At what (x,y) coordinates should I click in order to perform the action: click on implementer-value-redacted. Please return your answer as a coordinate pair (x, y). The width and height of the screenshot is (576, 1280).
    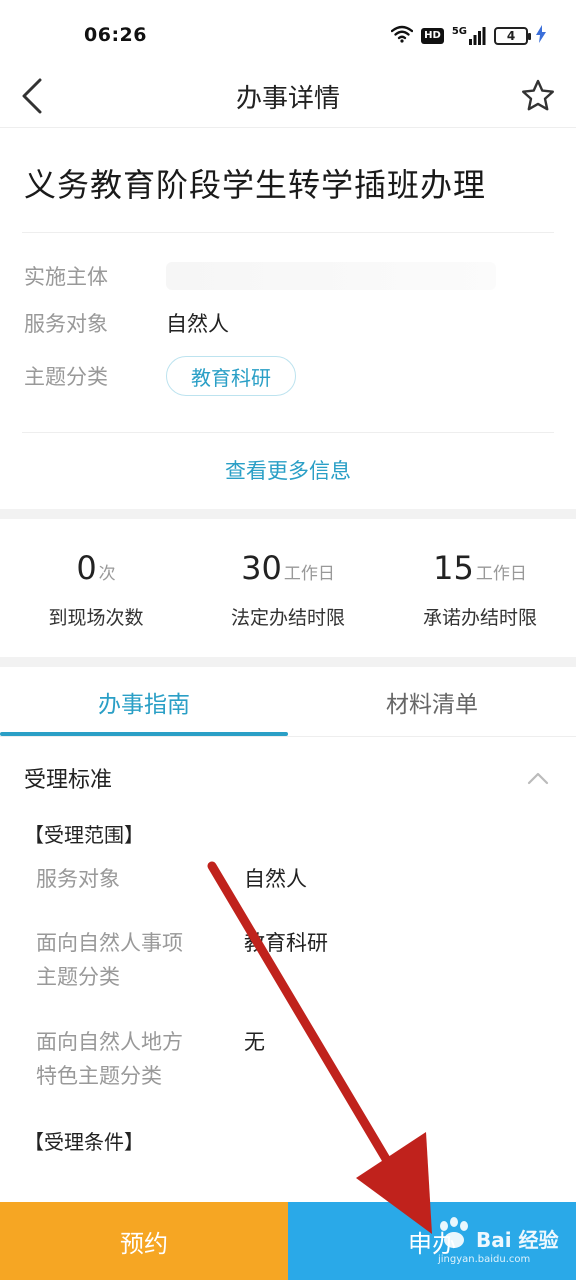
    Looking at the image, I should click on (331, 276).